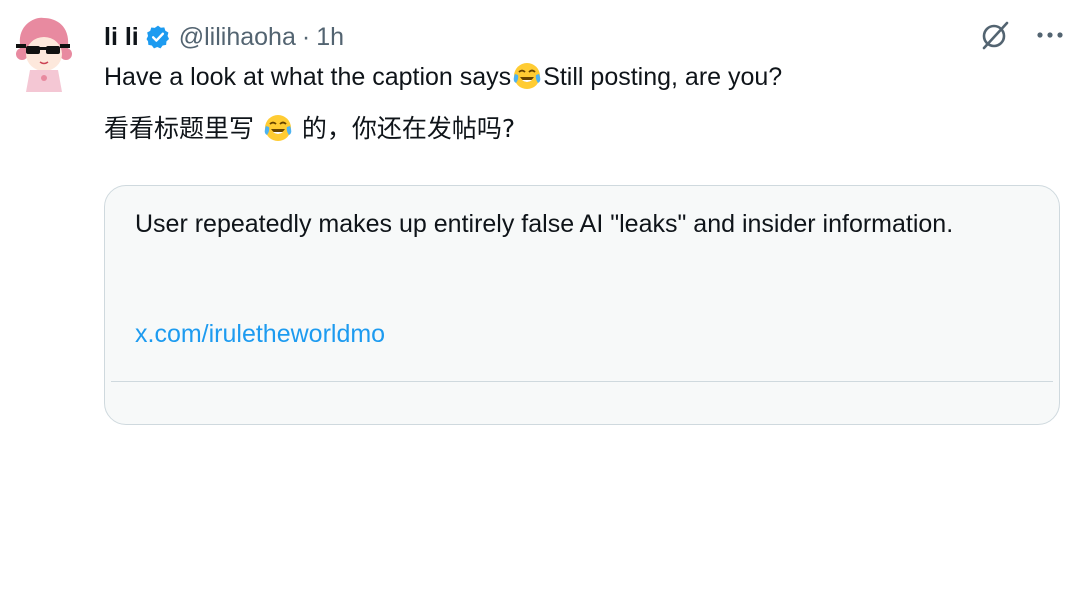 This screenshot has width=1080, height=592. Describe the element at coordinates (43, 55) in the screenshot. I see `avatar` at that location.